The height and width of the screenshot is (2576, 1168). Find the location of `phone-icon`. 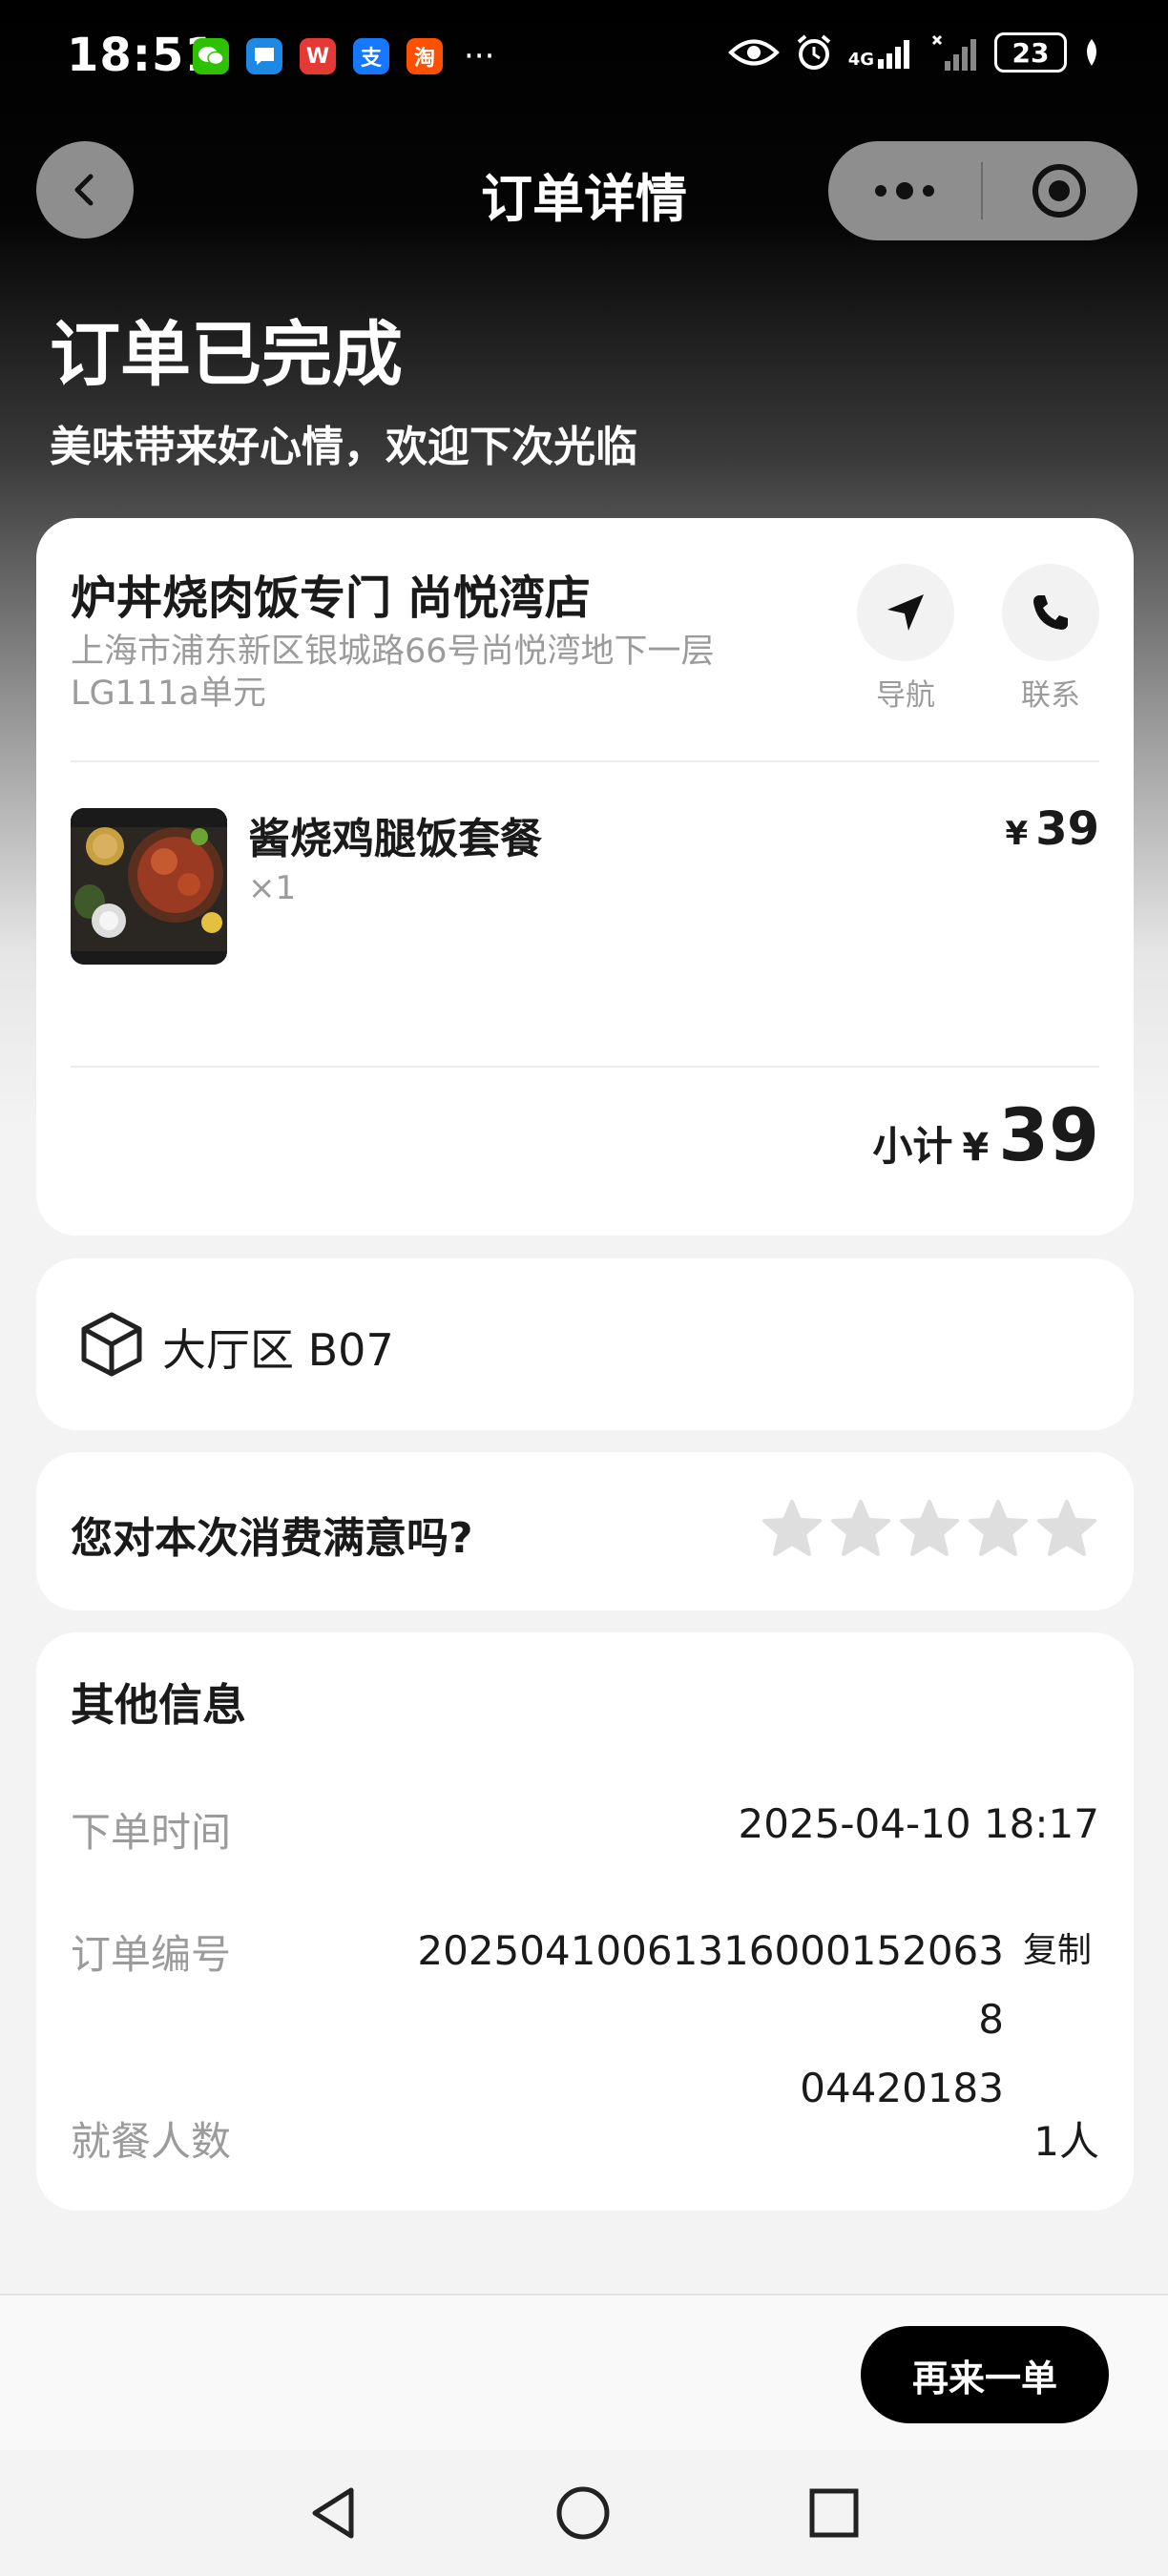

phone-icon is located at coordinates (1050, 612).